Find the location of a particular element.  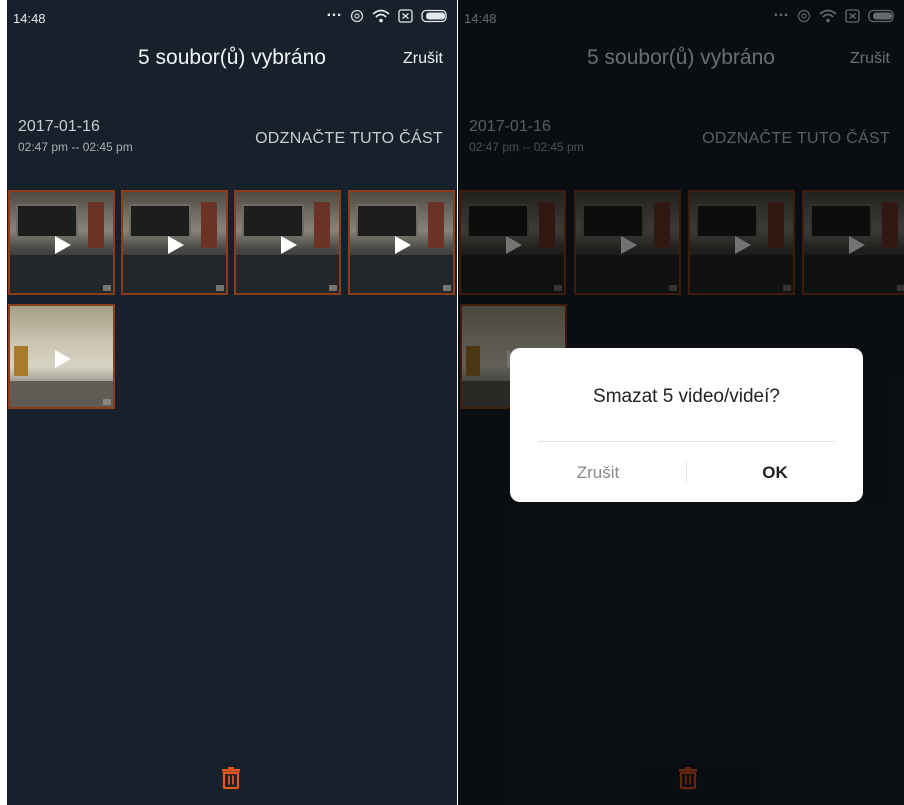

sim-icon is located at coordinates (405, 16).